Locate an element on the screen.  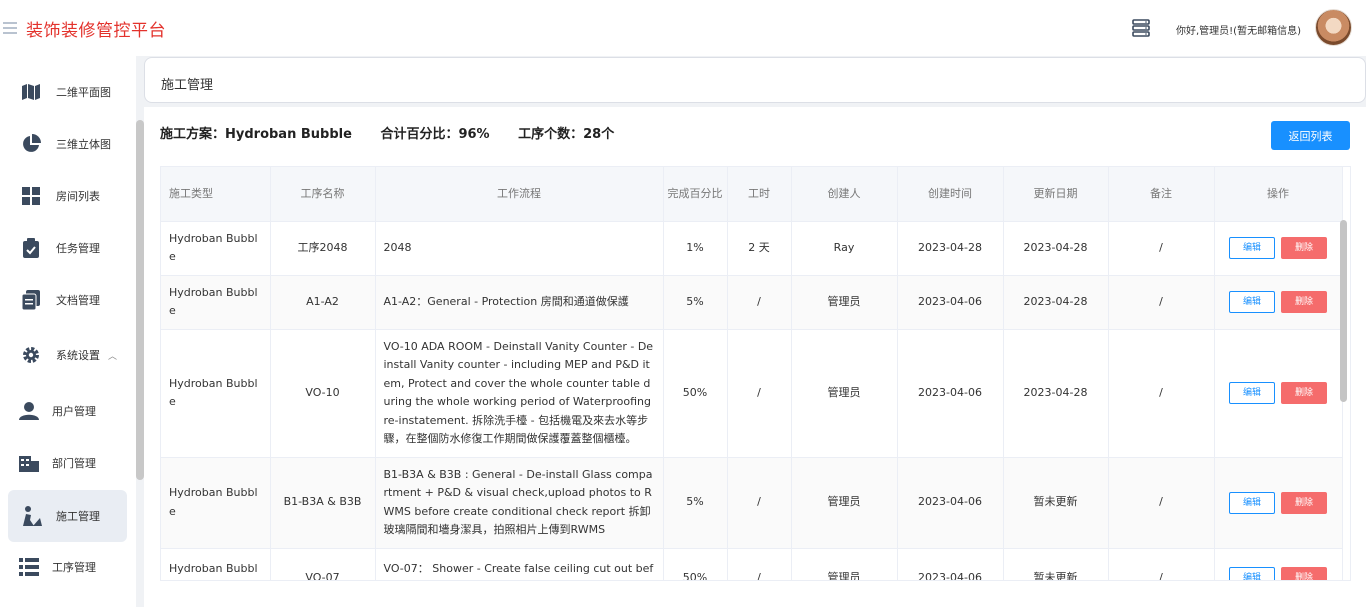
table-cell: A1-A2：General - Protection 房間和通道做保護 is located at coordinates (519, 302).